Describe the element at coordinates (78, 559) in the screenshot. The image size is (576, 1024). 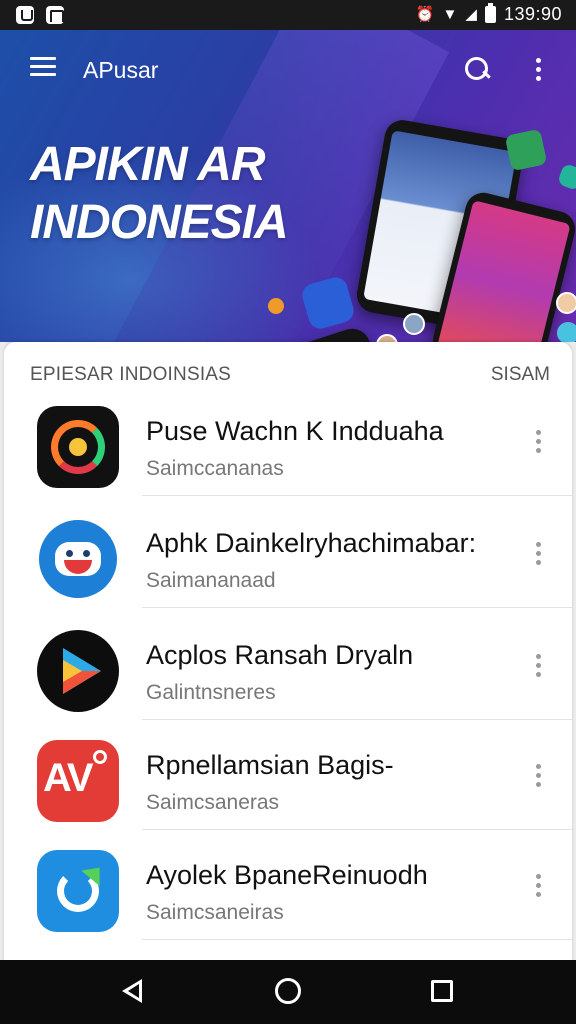
I see `robot-logo-icon` at that location.